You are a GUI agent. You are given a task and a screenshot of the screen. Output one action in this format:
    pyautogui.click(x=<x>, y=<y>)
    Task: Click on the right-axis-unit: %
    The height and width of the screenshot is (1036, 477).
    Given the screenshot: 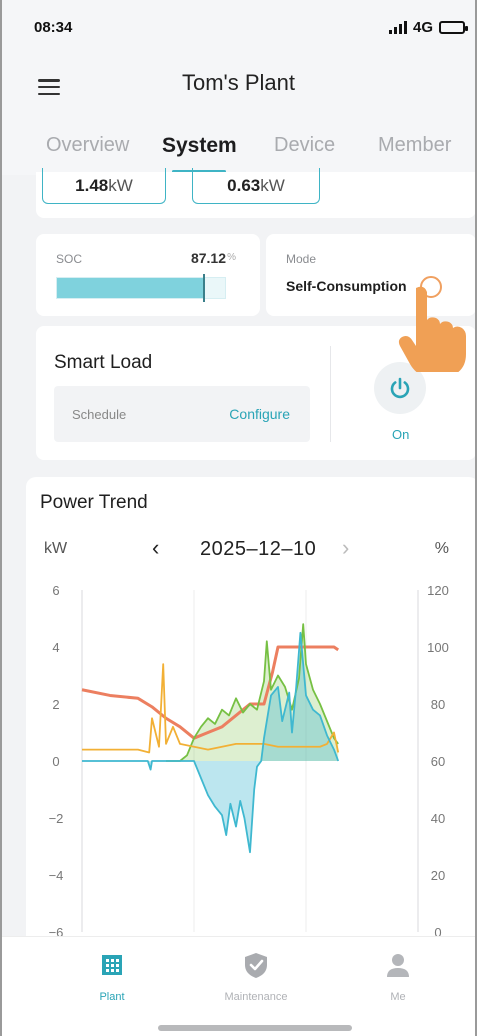 What is the action you would take?
    pyautogui.click(x=441, y=548)
    